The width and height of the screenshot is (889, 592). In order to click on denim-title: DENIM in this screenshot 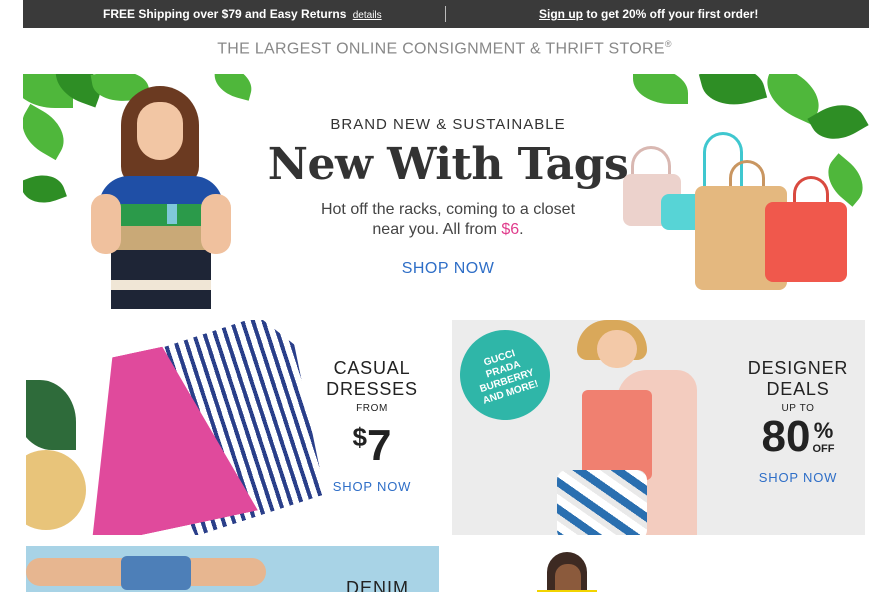, I will do `click(377, 585)`.